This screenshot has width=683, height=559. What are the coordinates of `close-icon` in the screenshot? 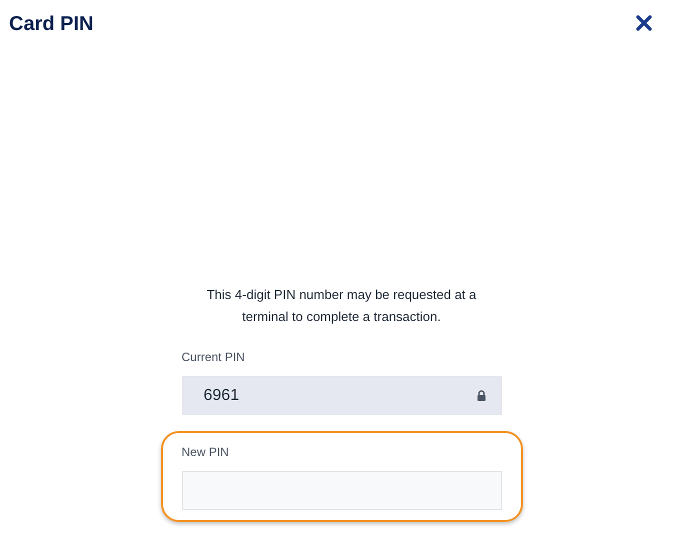 It's located at (644, 23).